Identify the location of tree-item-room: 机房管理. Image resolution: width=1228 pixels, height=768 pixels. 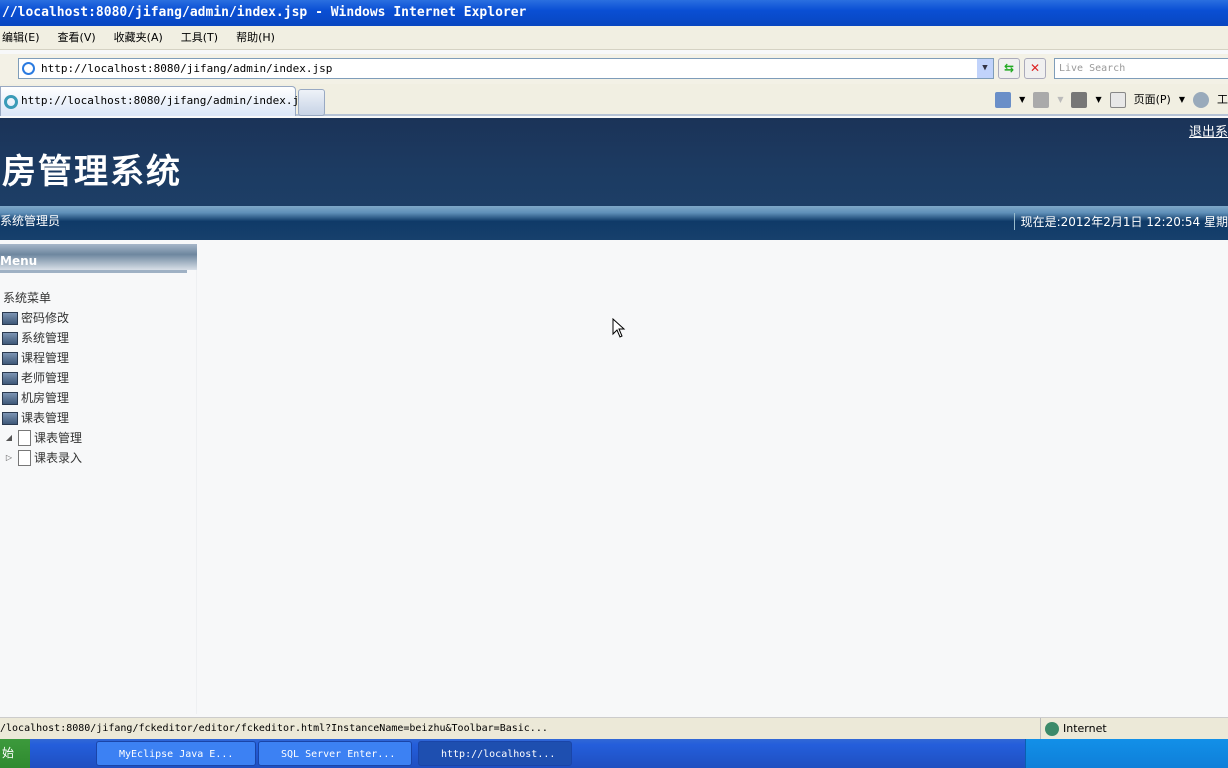
(98, 398).